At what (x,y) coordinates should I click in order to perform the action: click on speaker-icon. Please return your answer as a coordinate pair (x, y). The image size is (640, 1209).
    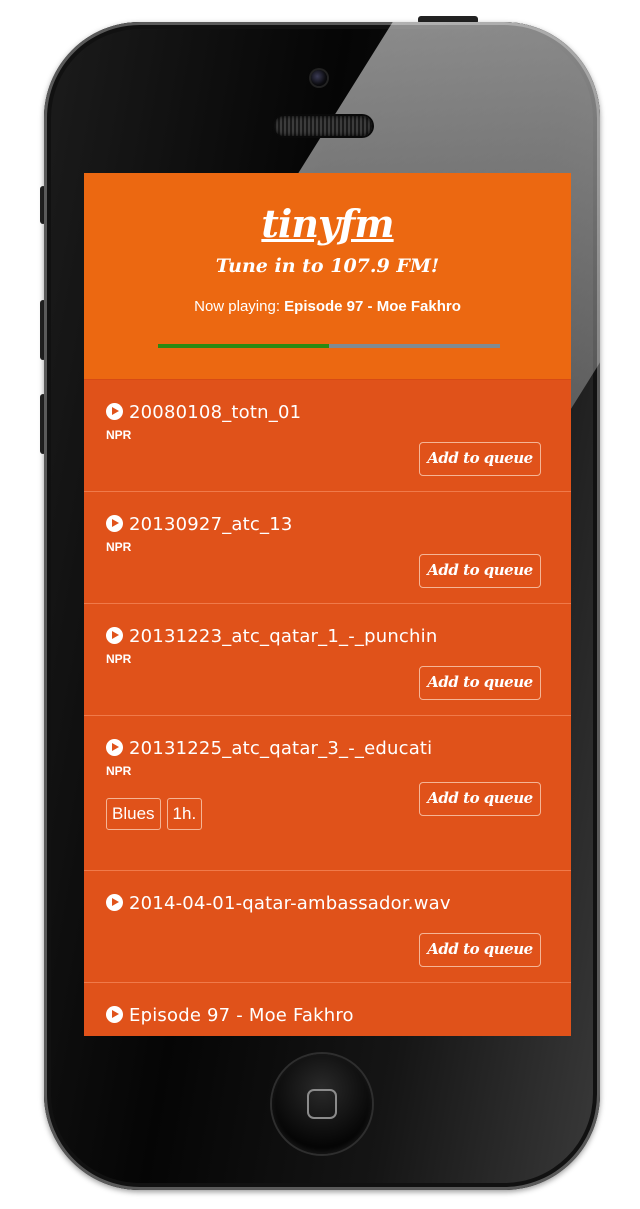
    Looking at the image, I should click on (323, 126).